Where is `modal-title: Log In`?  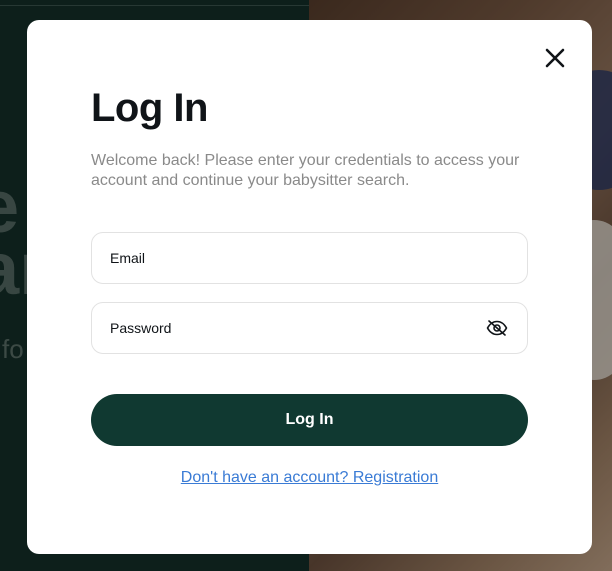 modal-title: Log In is located at coordinates (149, 108).